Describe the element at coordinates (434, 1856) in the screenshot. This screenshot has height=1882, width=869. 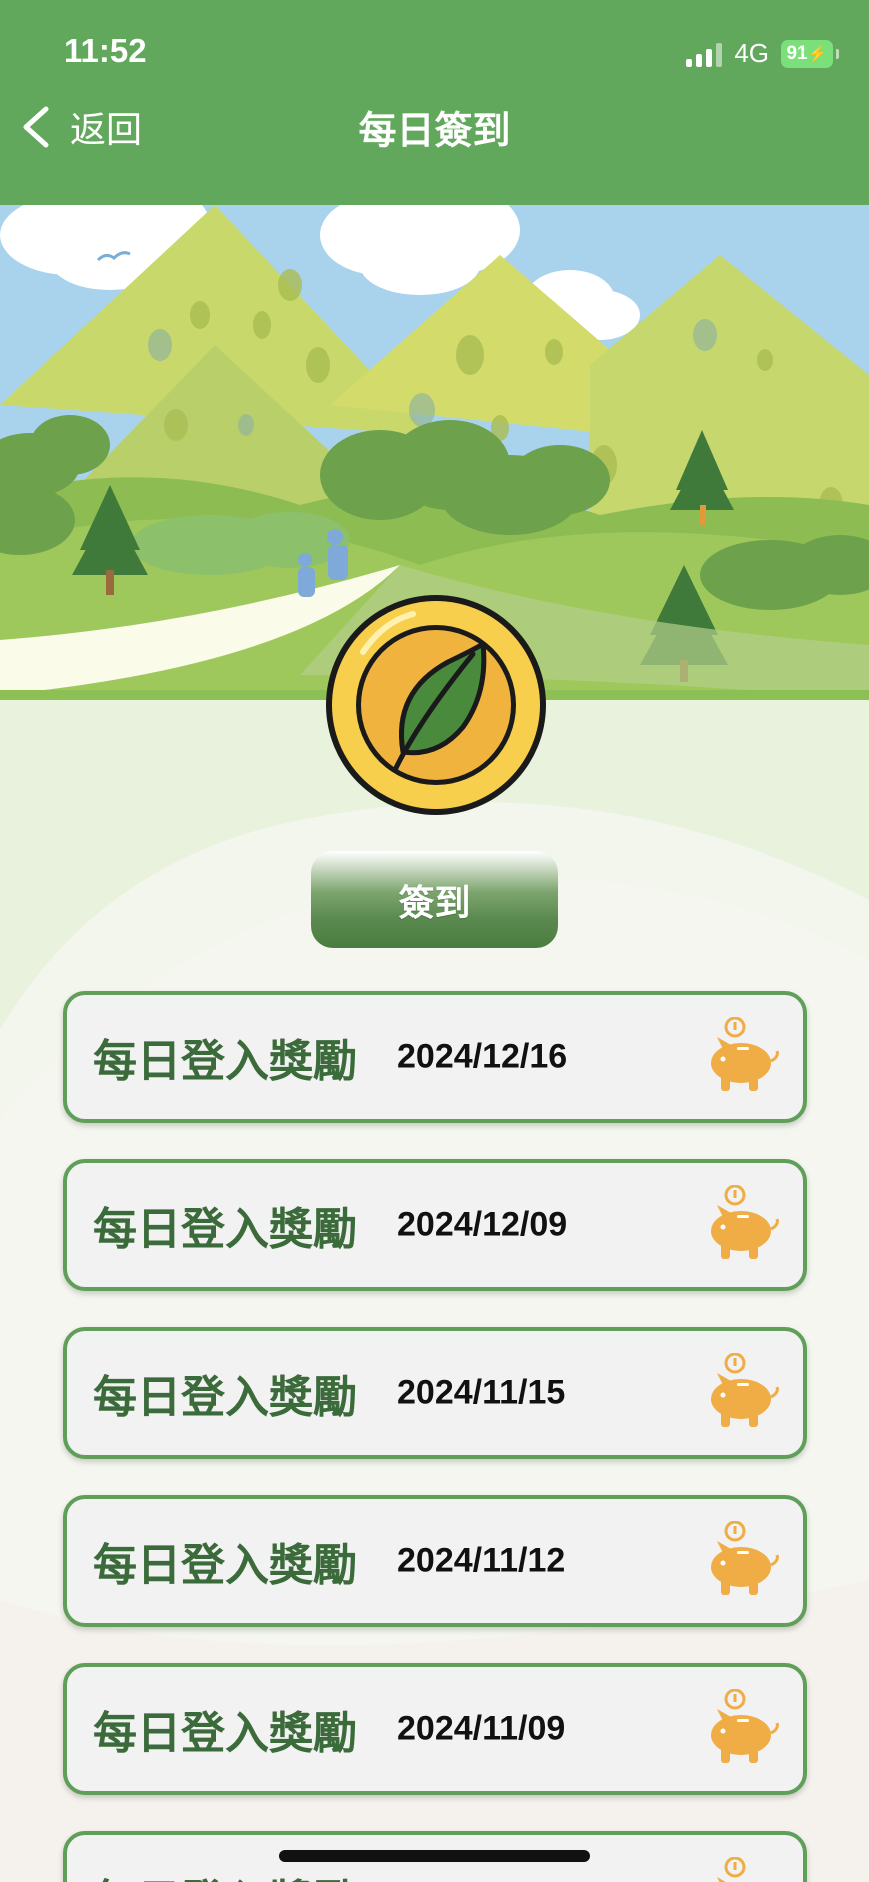
I see `home-indicator` at that location.